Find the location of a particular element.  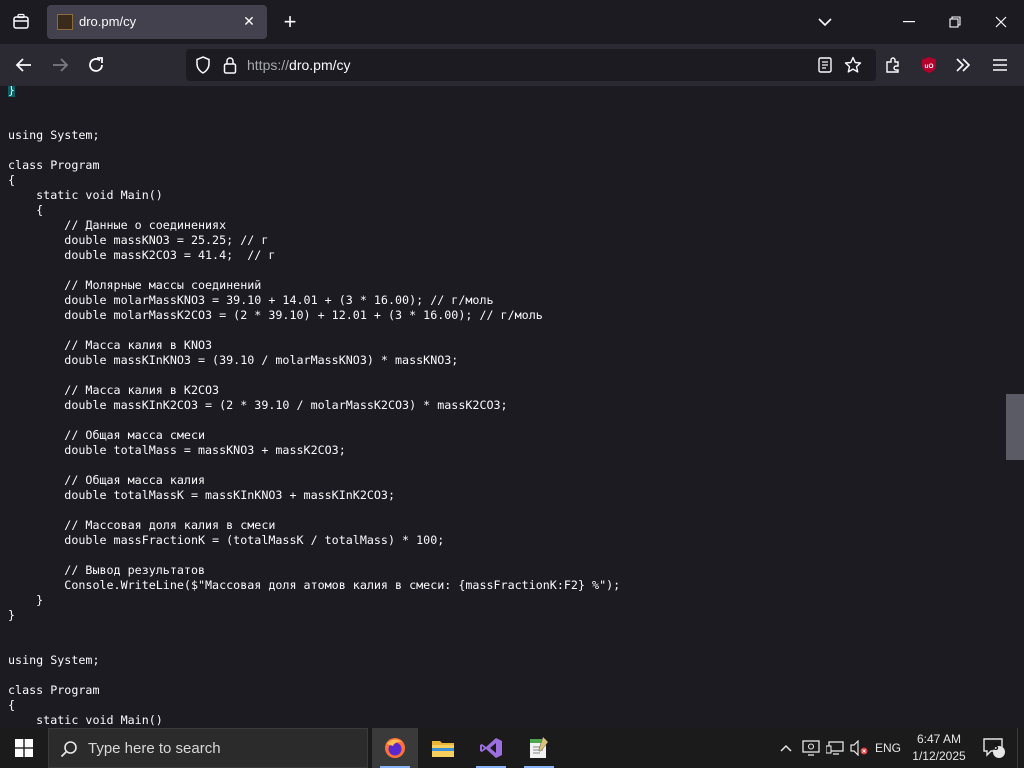

svg-text: uO is located at coordinates (928, 66).